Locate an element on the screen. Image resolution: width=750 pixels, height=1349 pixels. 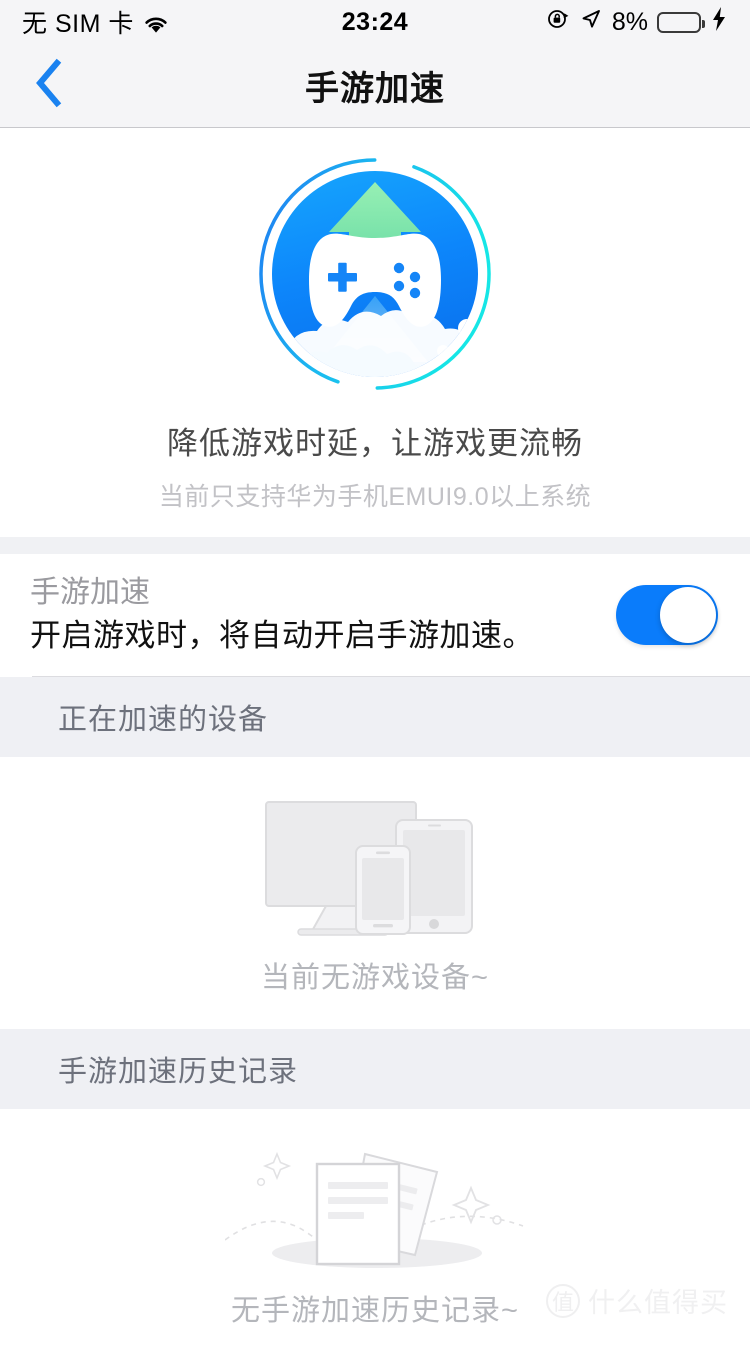
nav-bar: 手游加速 is located at coordinates (375, 86).